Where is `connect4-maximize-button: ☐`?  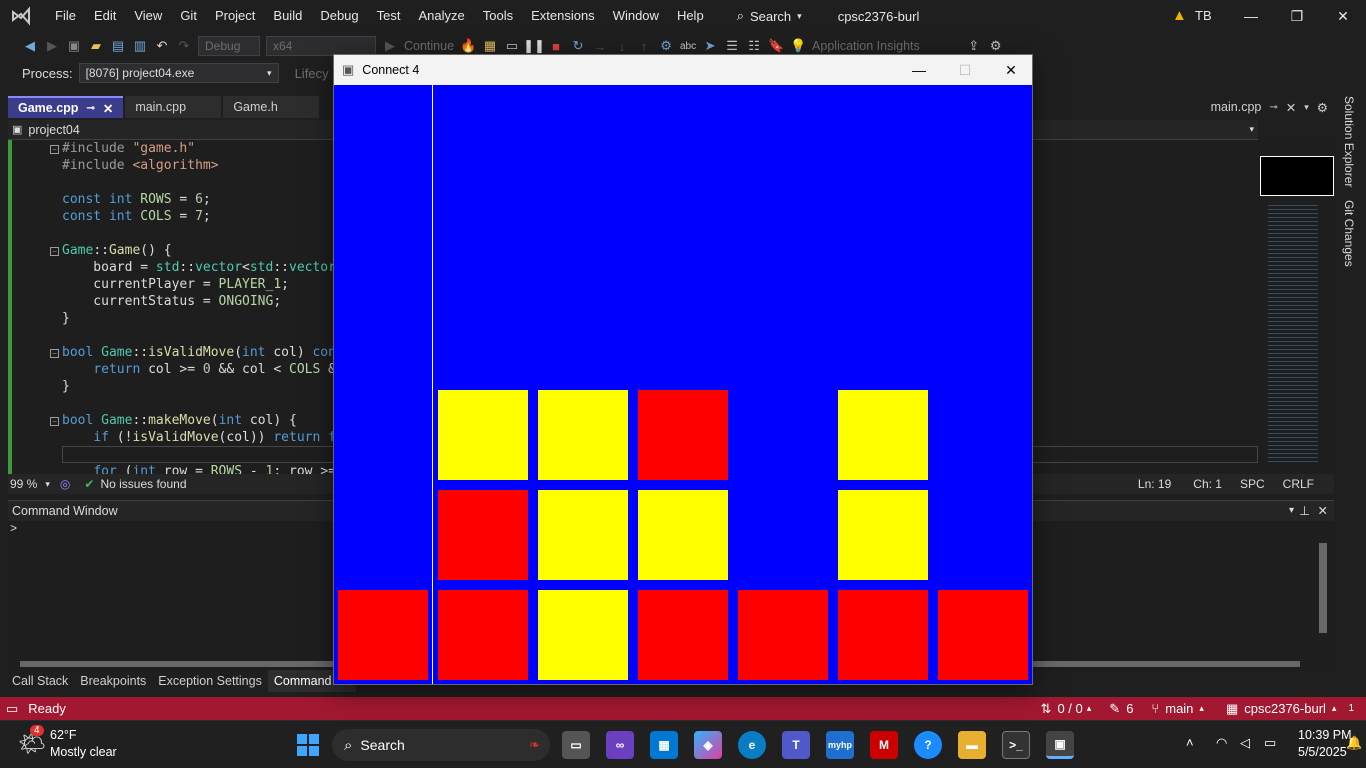 connect4-maximize-button: ☐ is located at coordinates (965, 70).